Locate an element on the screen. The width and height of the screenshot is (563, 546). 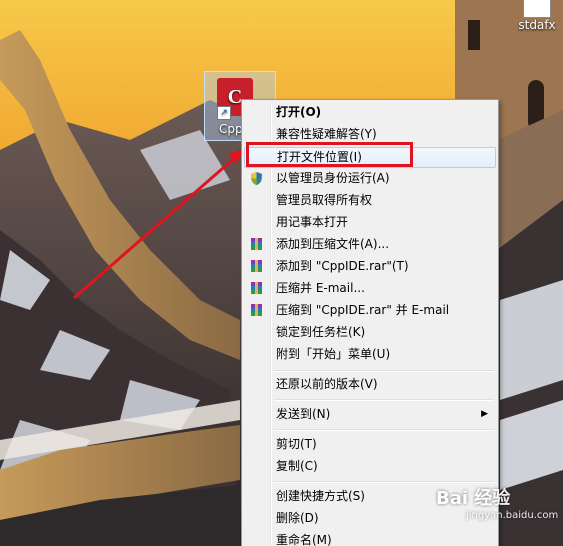
menu-item-send-to: 发送到(N) ▶ is located at coordinates (370, 414).